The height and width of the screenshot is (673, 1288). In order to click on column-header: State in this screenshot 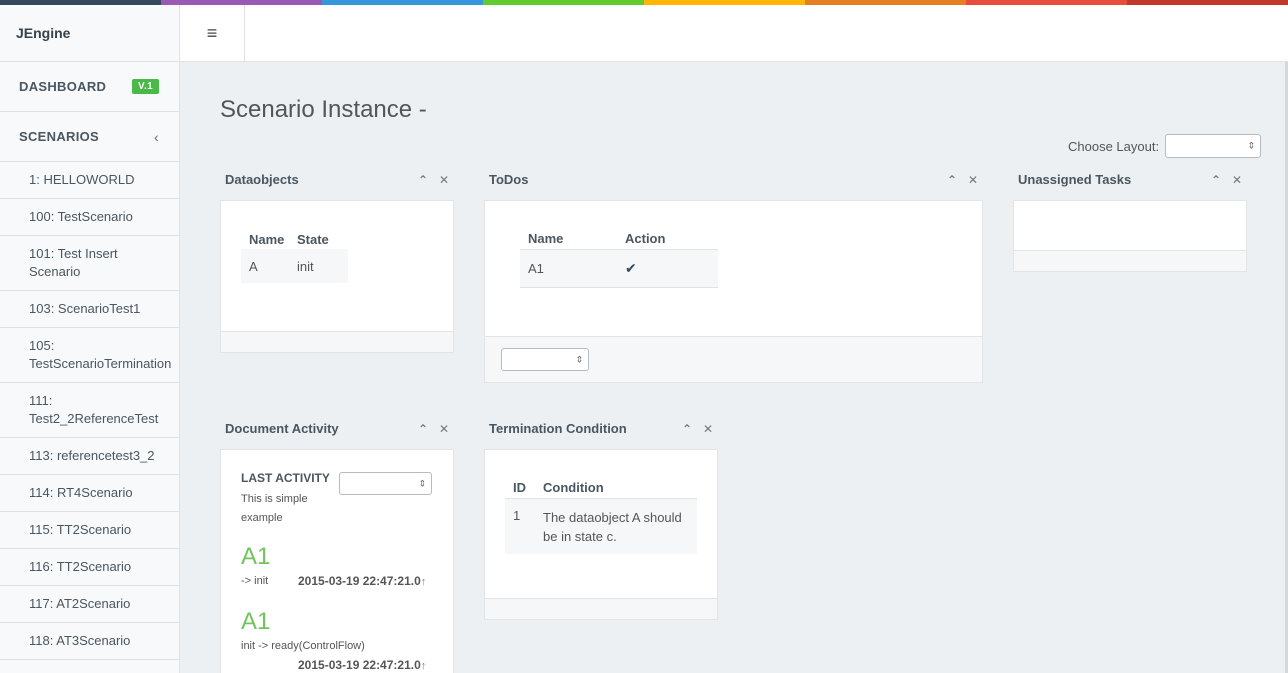, I will do `click(313, 239)`.